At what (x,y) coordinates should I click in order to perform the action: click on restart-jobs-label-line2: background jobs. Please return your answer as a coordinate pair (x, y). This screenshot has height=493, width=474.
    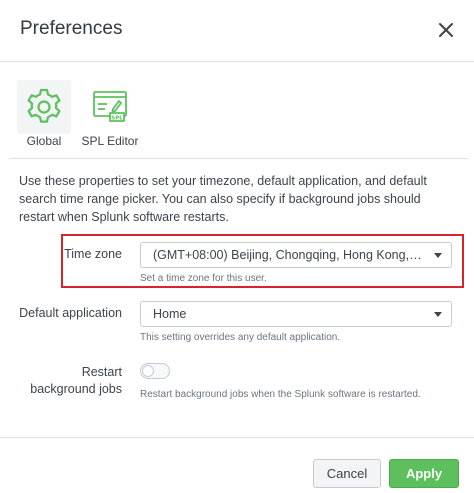
    Looking at the image, I should click on (76, 389).